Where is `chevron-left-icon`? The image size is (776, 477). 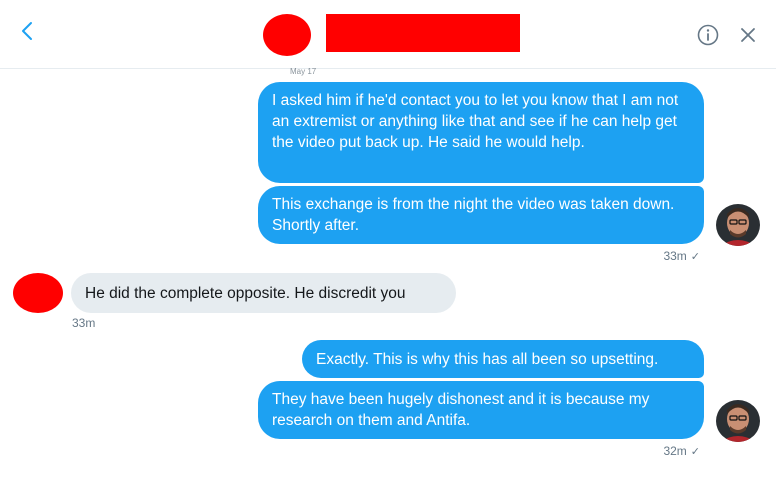 chevron-left-icon is located at coordinates (27, 31).